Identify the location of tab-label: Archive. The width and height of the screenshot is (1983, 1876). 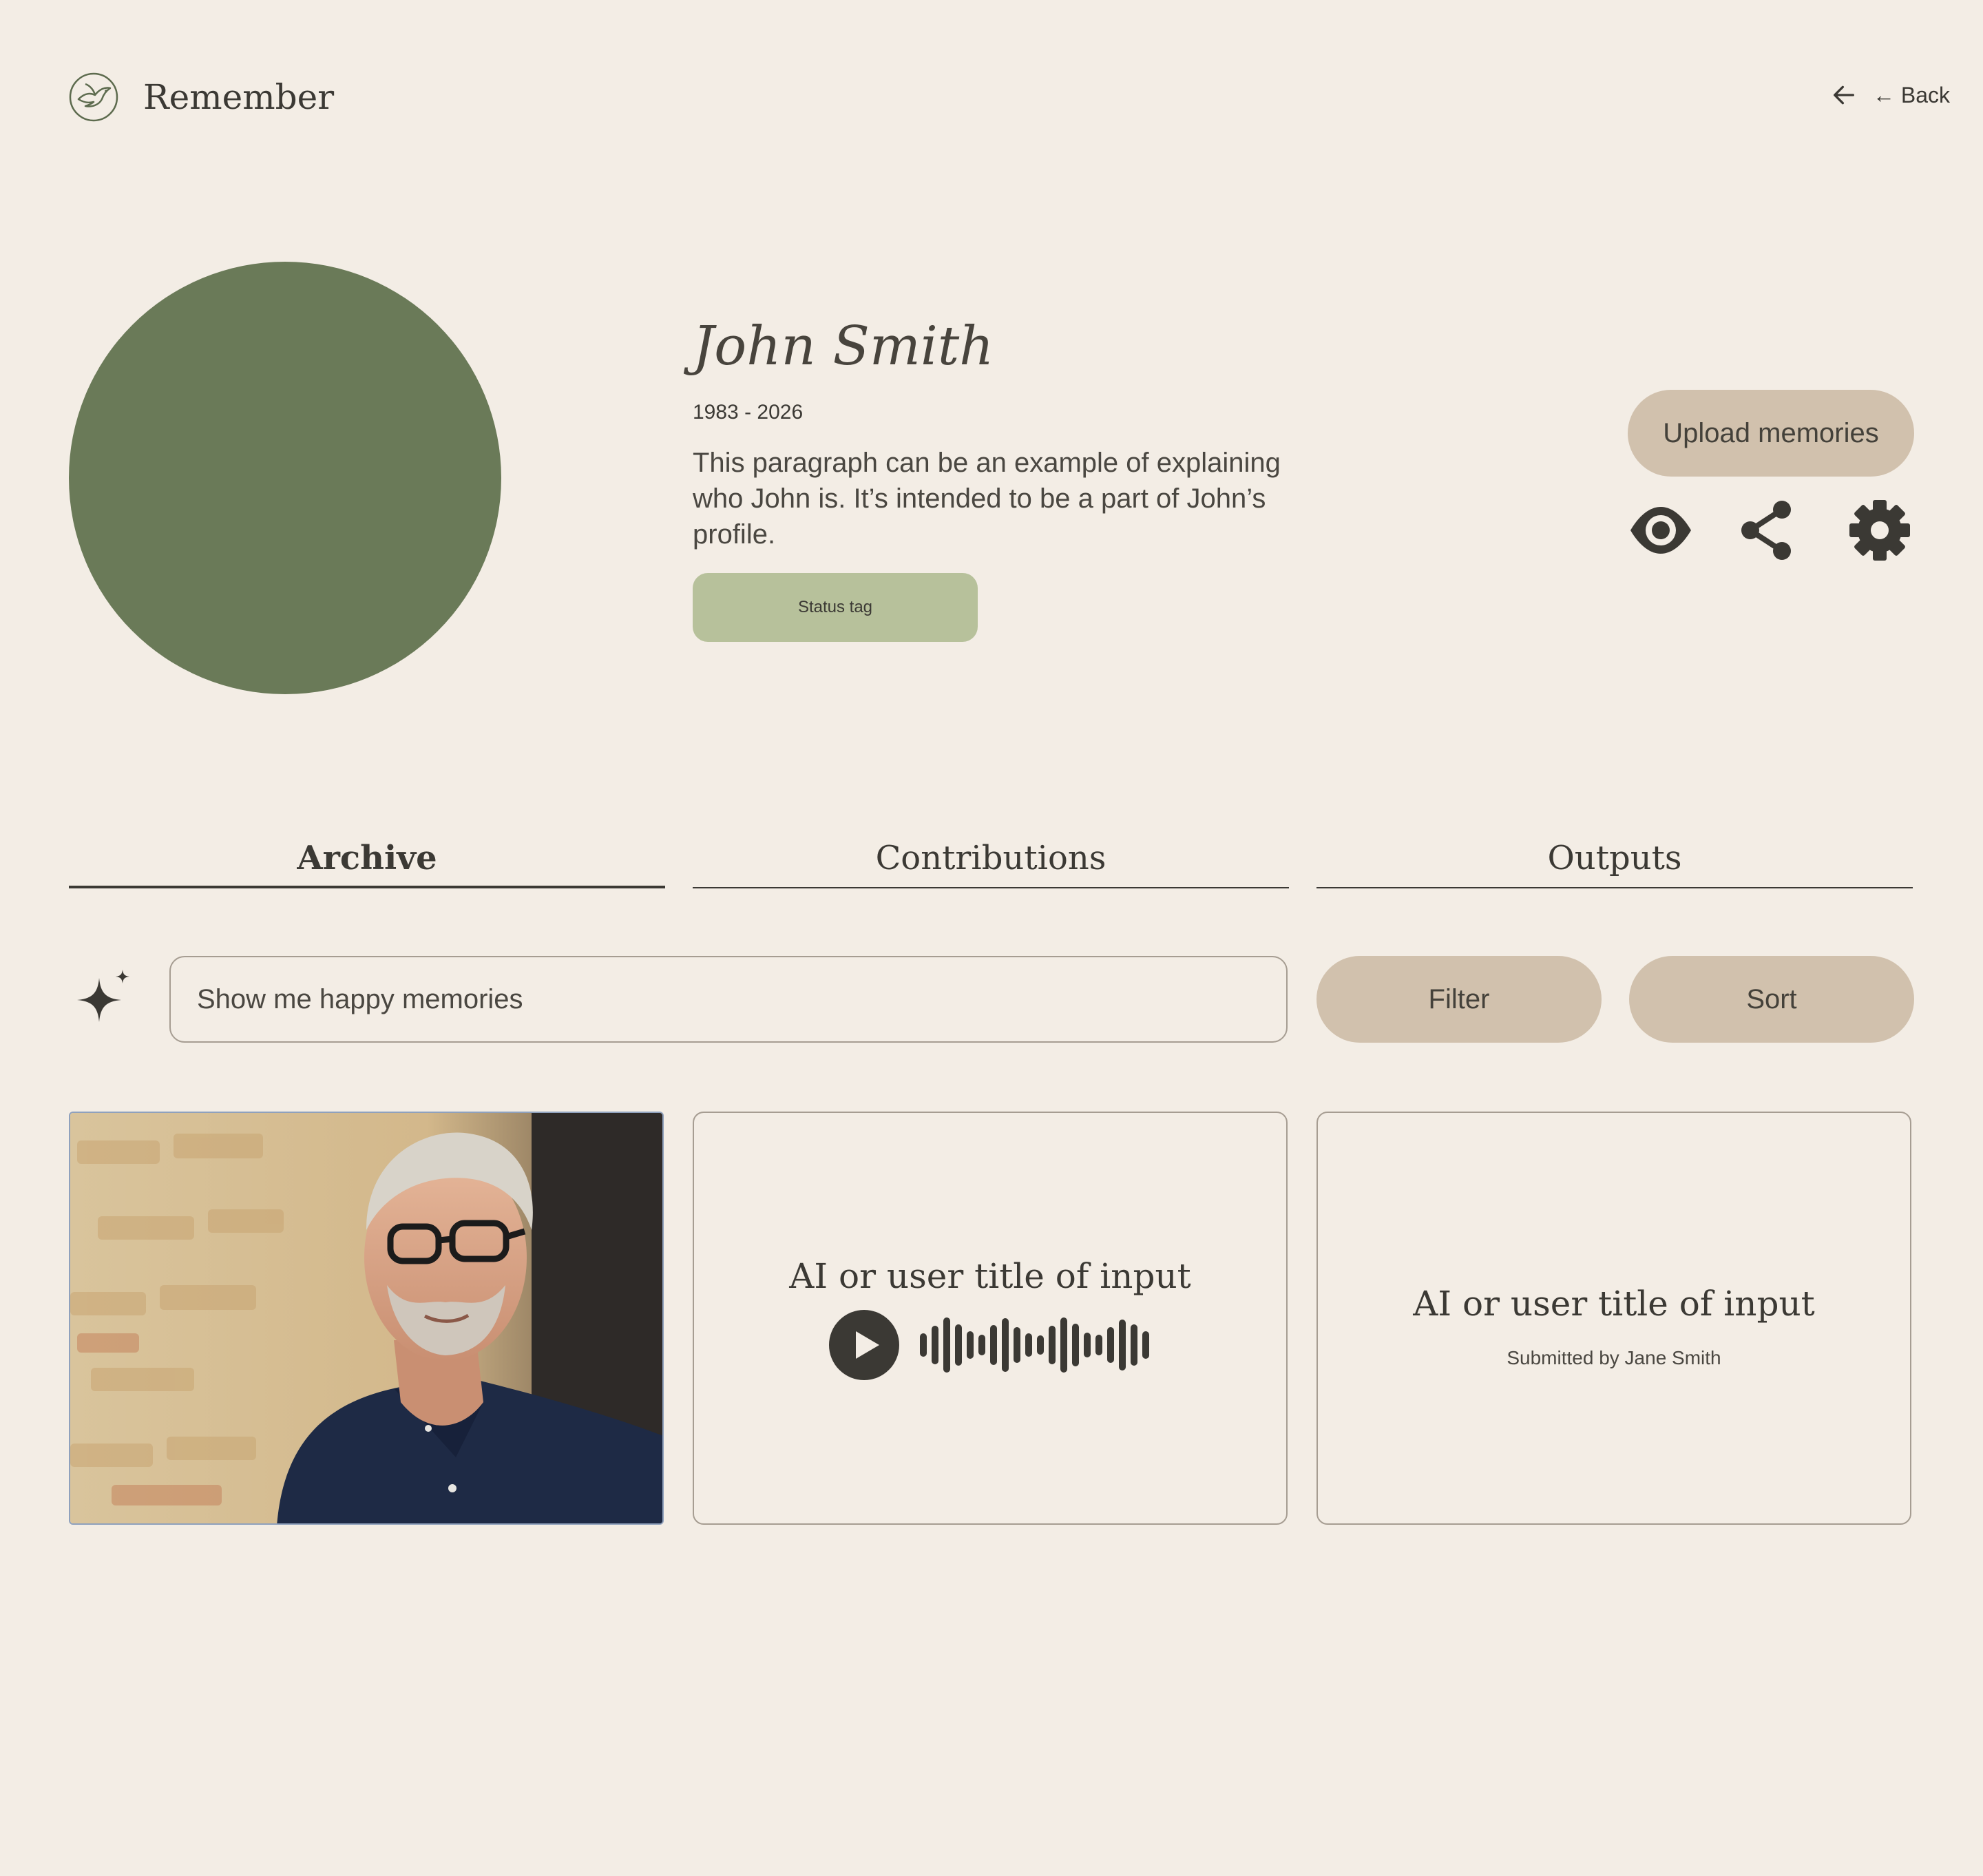
(367, 858).